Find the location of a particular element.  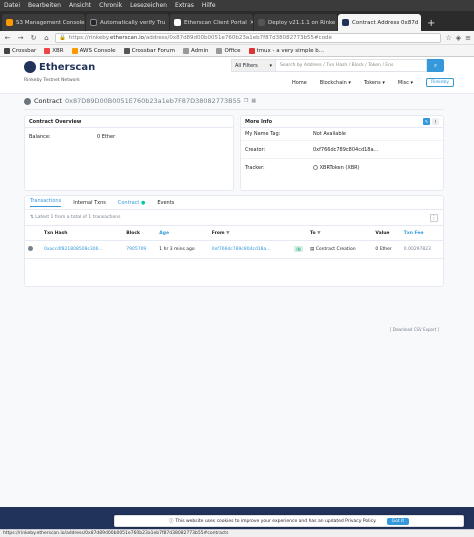

col-to: To ▼ is located at coordinates (340, 233).